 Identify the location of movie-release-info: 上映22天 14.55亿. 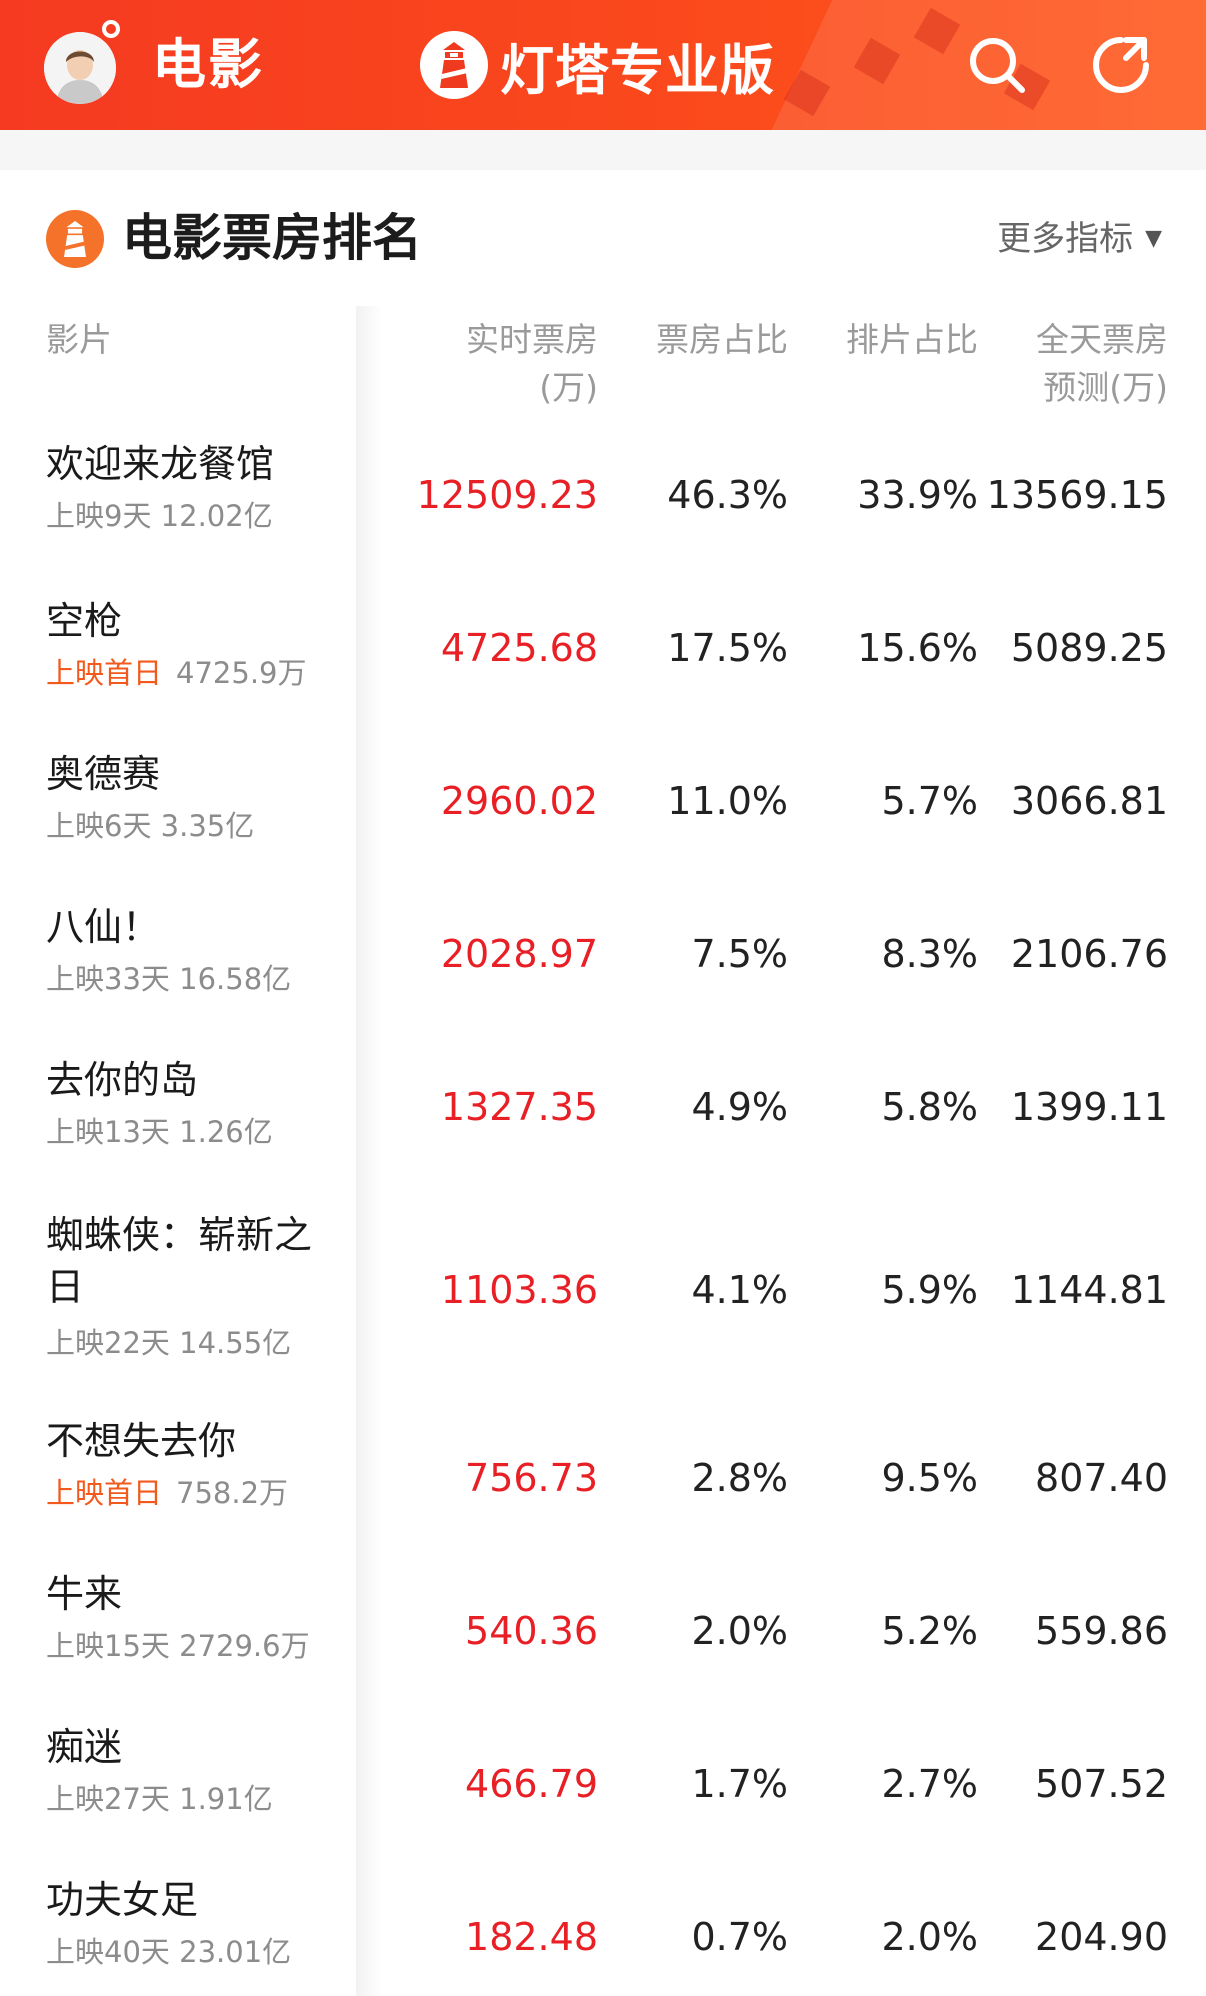
(168, 1343).